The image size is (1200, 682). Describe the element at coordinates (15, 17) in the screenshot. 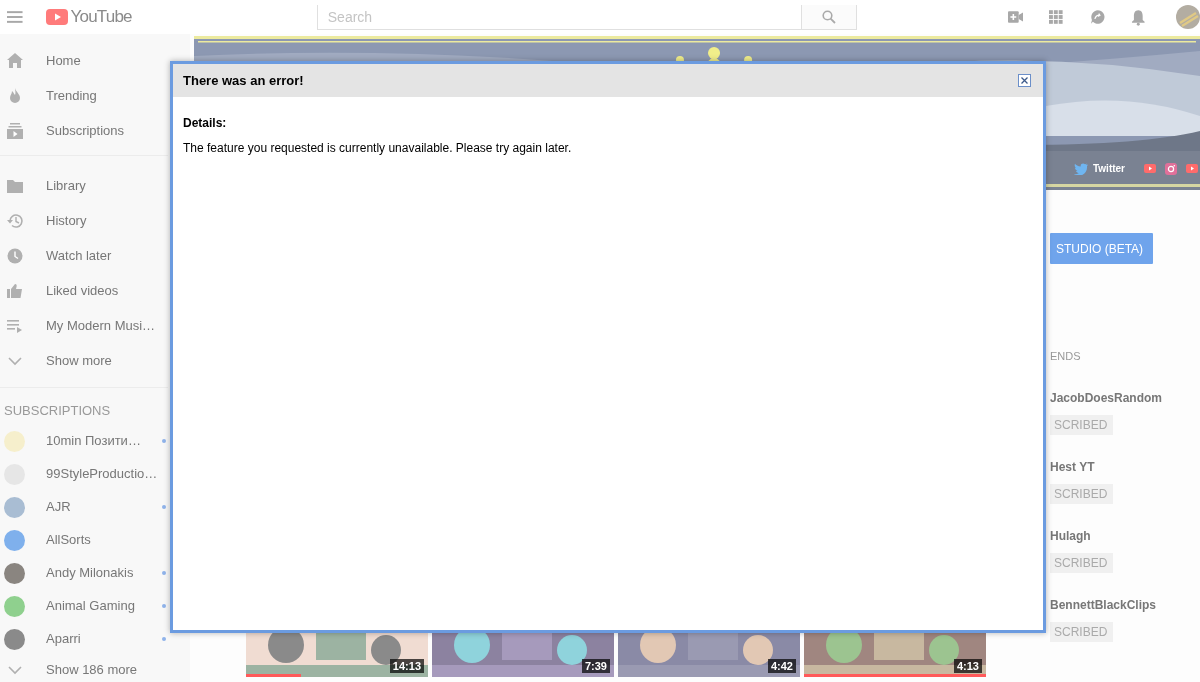

I see `menu-icon` at that location.